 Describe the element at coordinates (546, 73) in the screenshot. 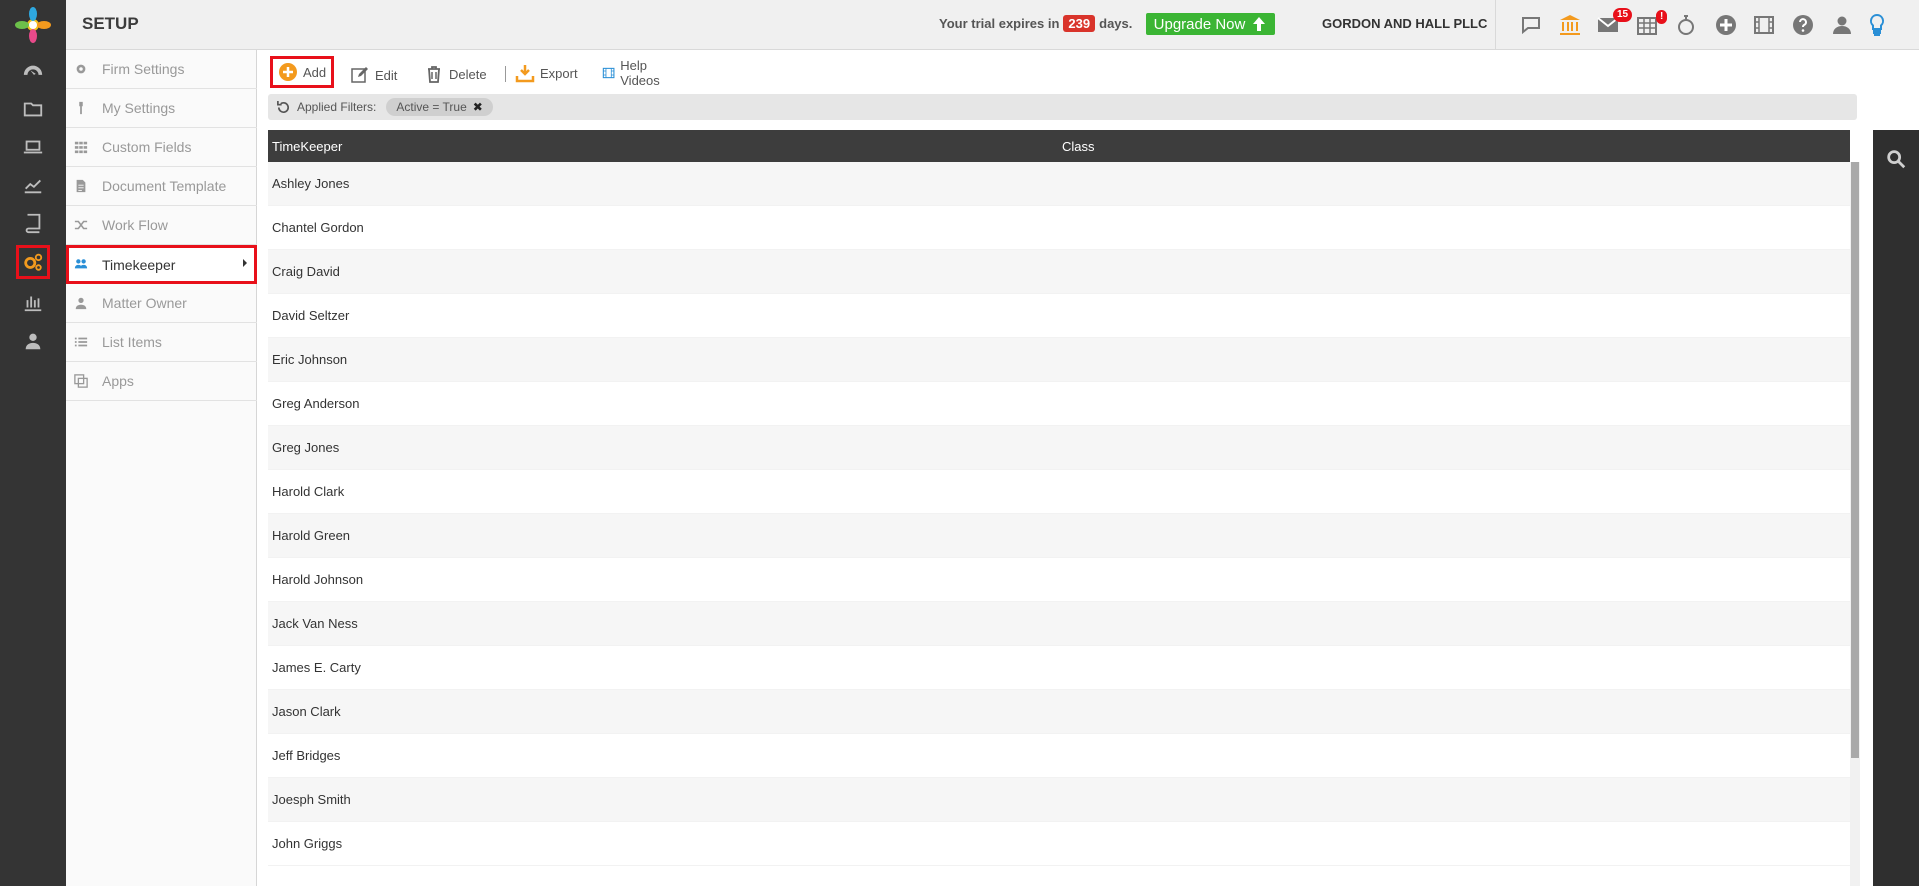

I see `export-button: Export` at that location.